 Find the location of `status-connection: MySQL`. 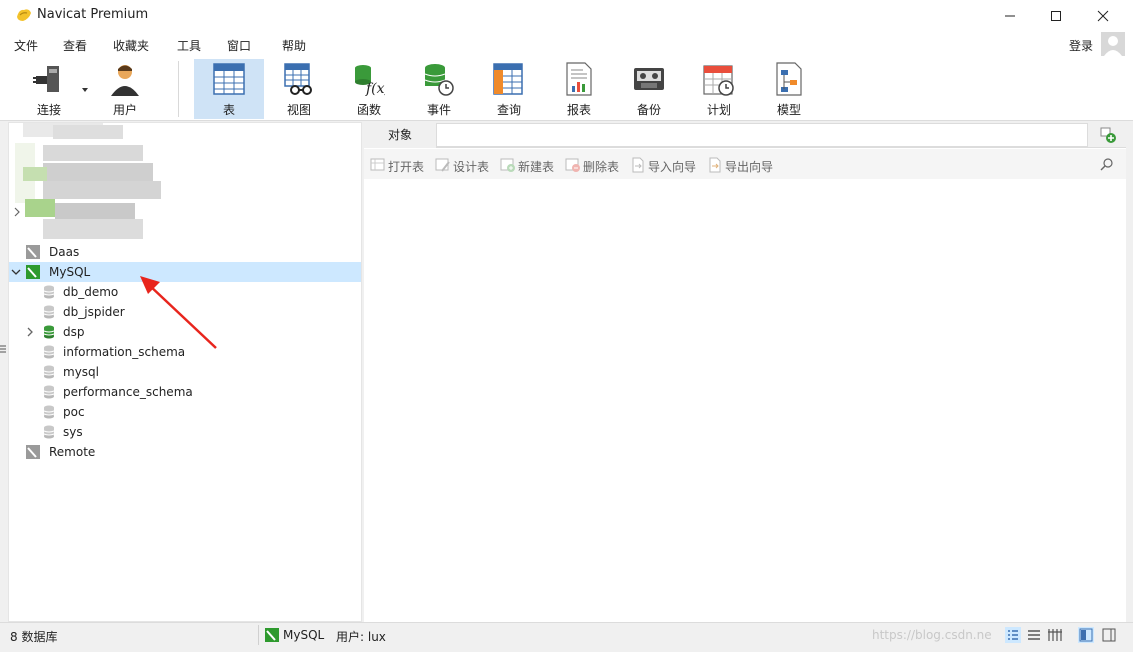

status-connection: MySQL is located at coordinates (304, 635).